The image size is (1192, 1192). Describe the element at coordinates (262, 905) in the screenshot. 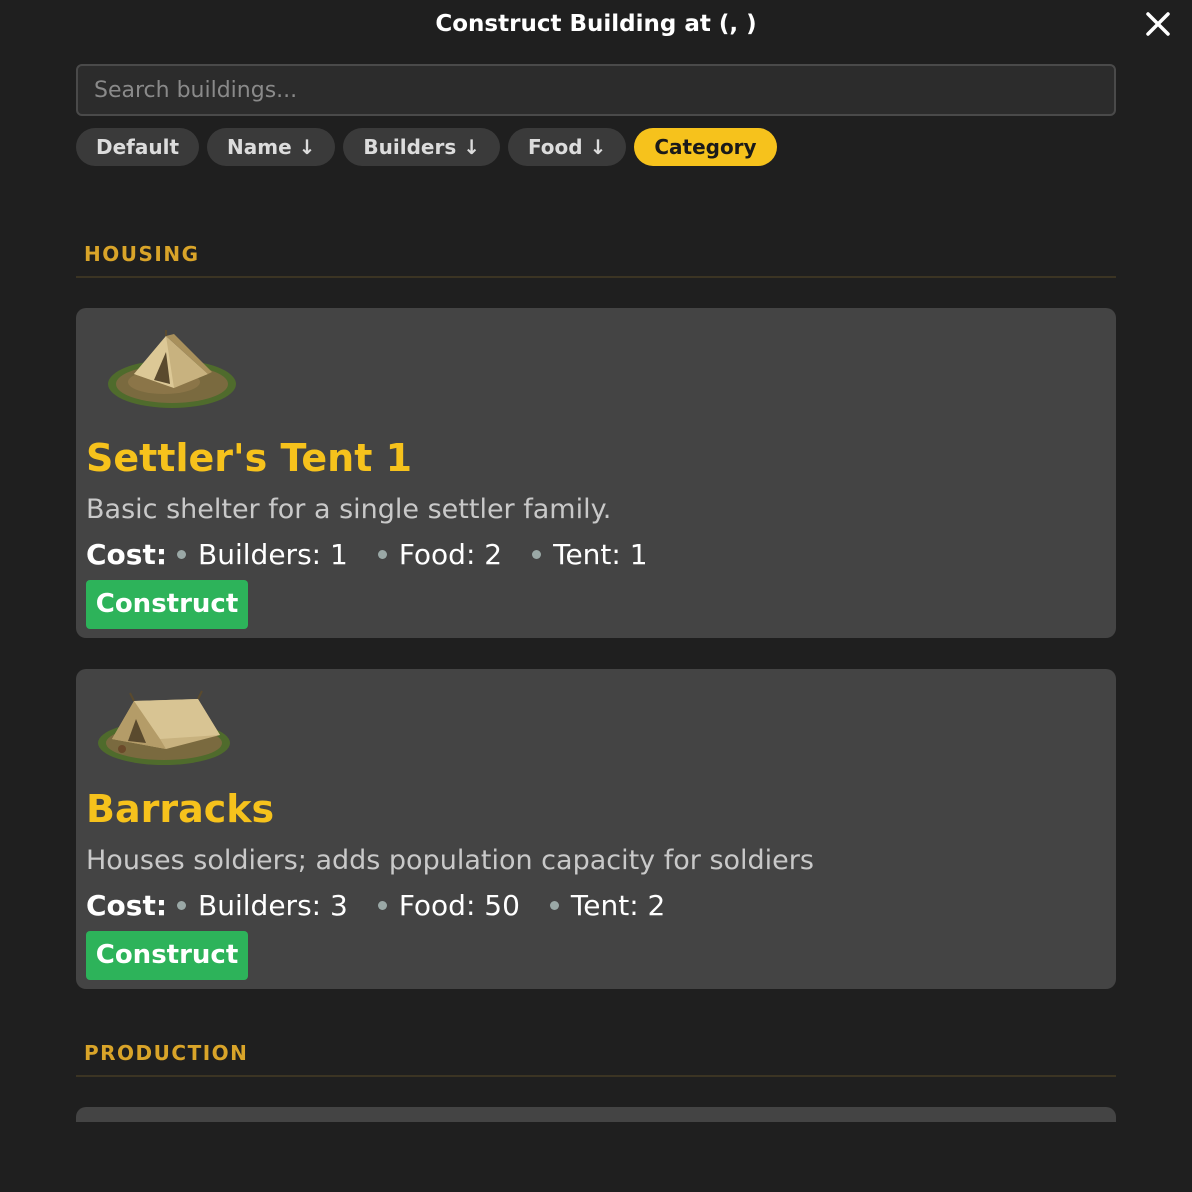

I see `cost-item-builders: Builders: 3` at that location.